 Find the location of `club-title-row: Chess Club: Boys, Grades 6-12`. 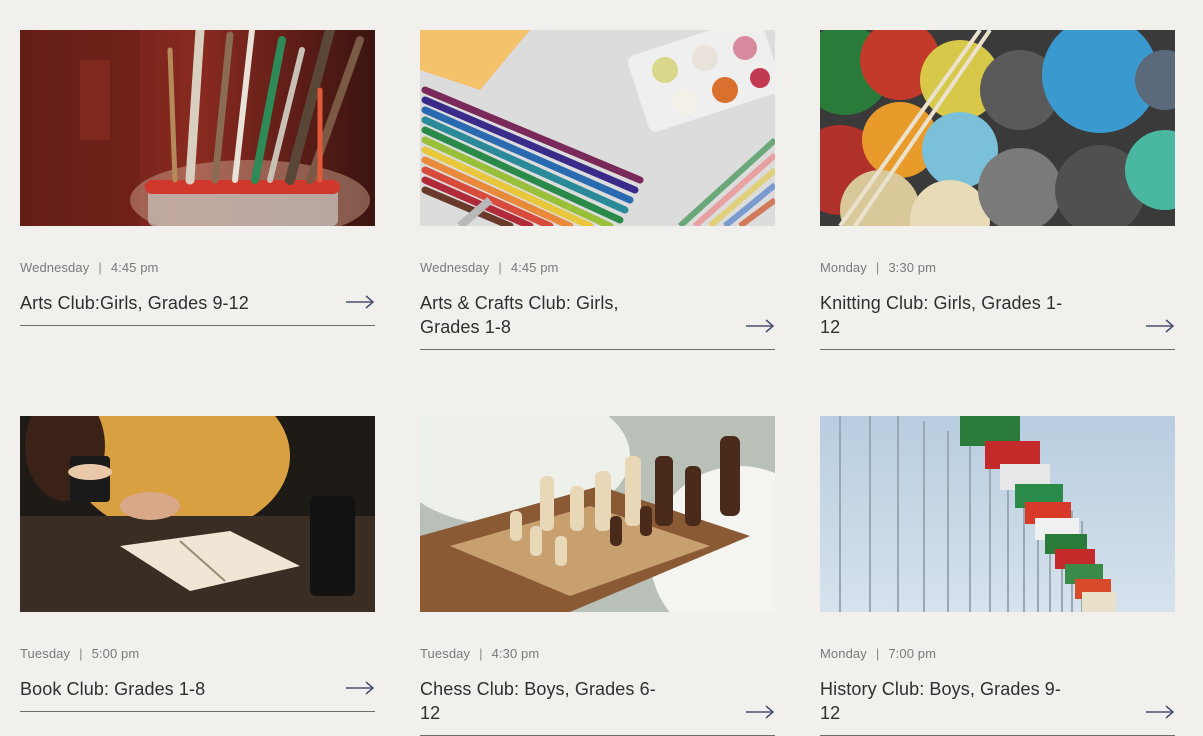

club-title-row: Chess Club: Boys, Grades 6-12 is located at coordinates (597, 706).